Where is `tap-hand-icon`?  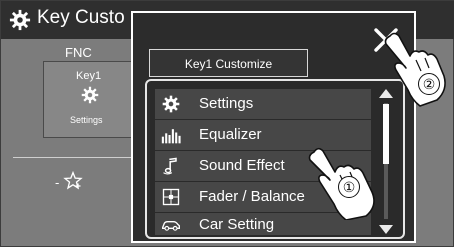
tap-hand-icon is located at coordinates (415, 69).